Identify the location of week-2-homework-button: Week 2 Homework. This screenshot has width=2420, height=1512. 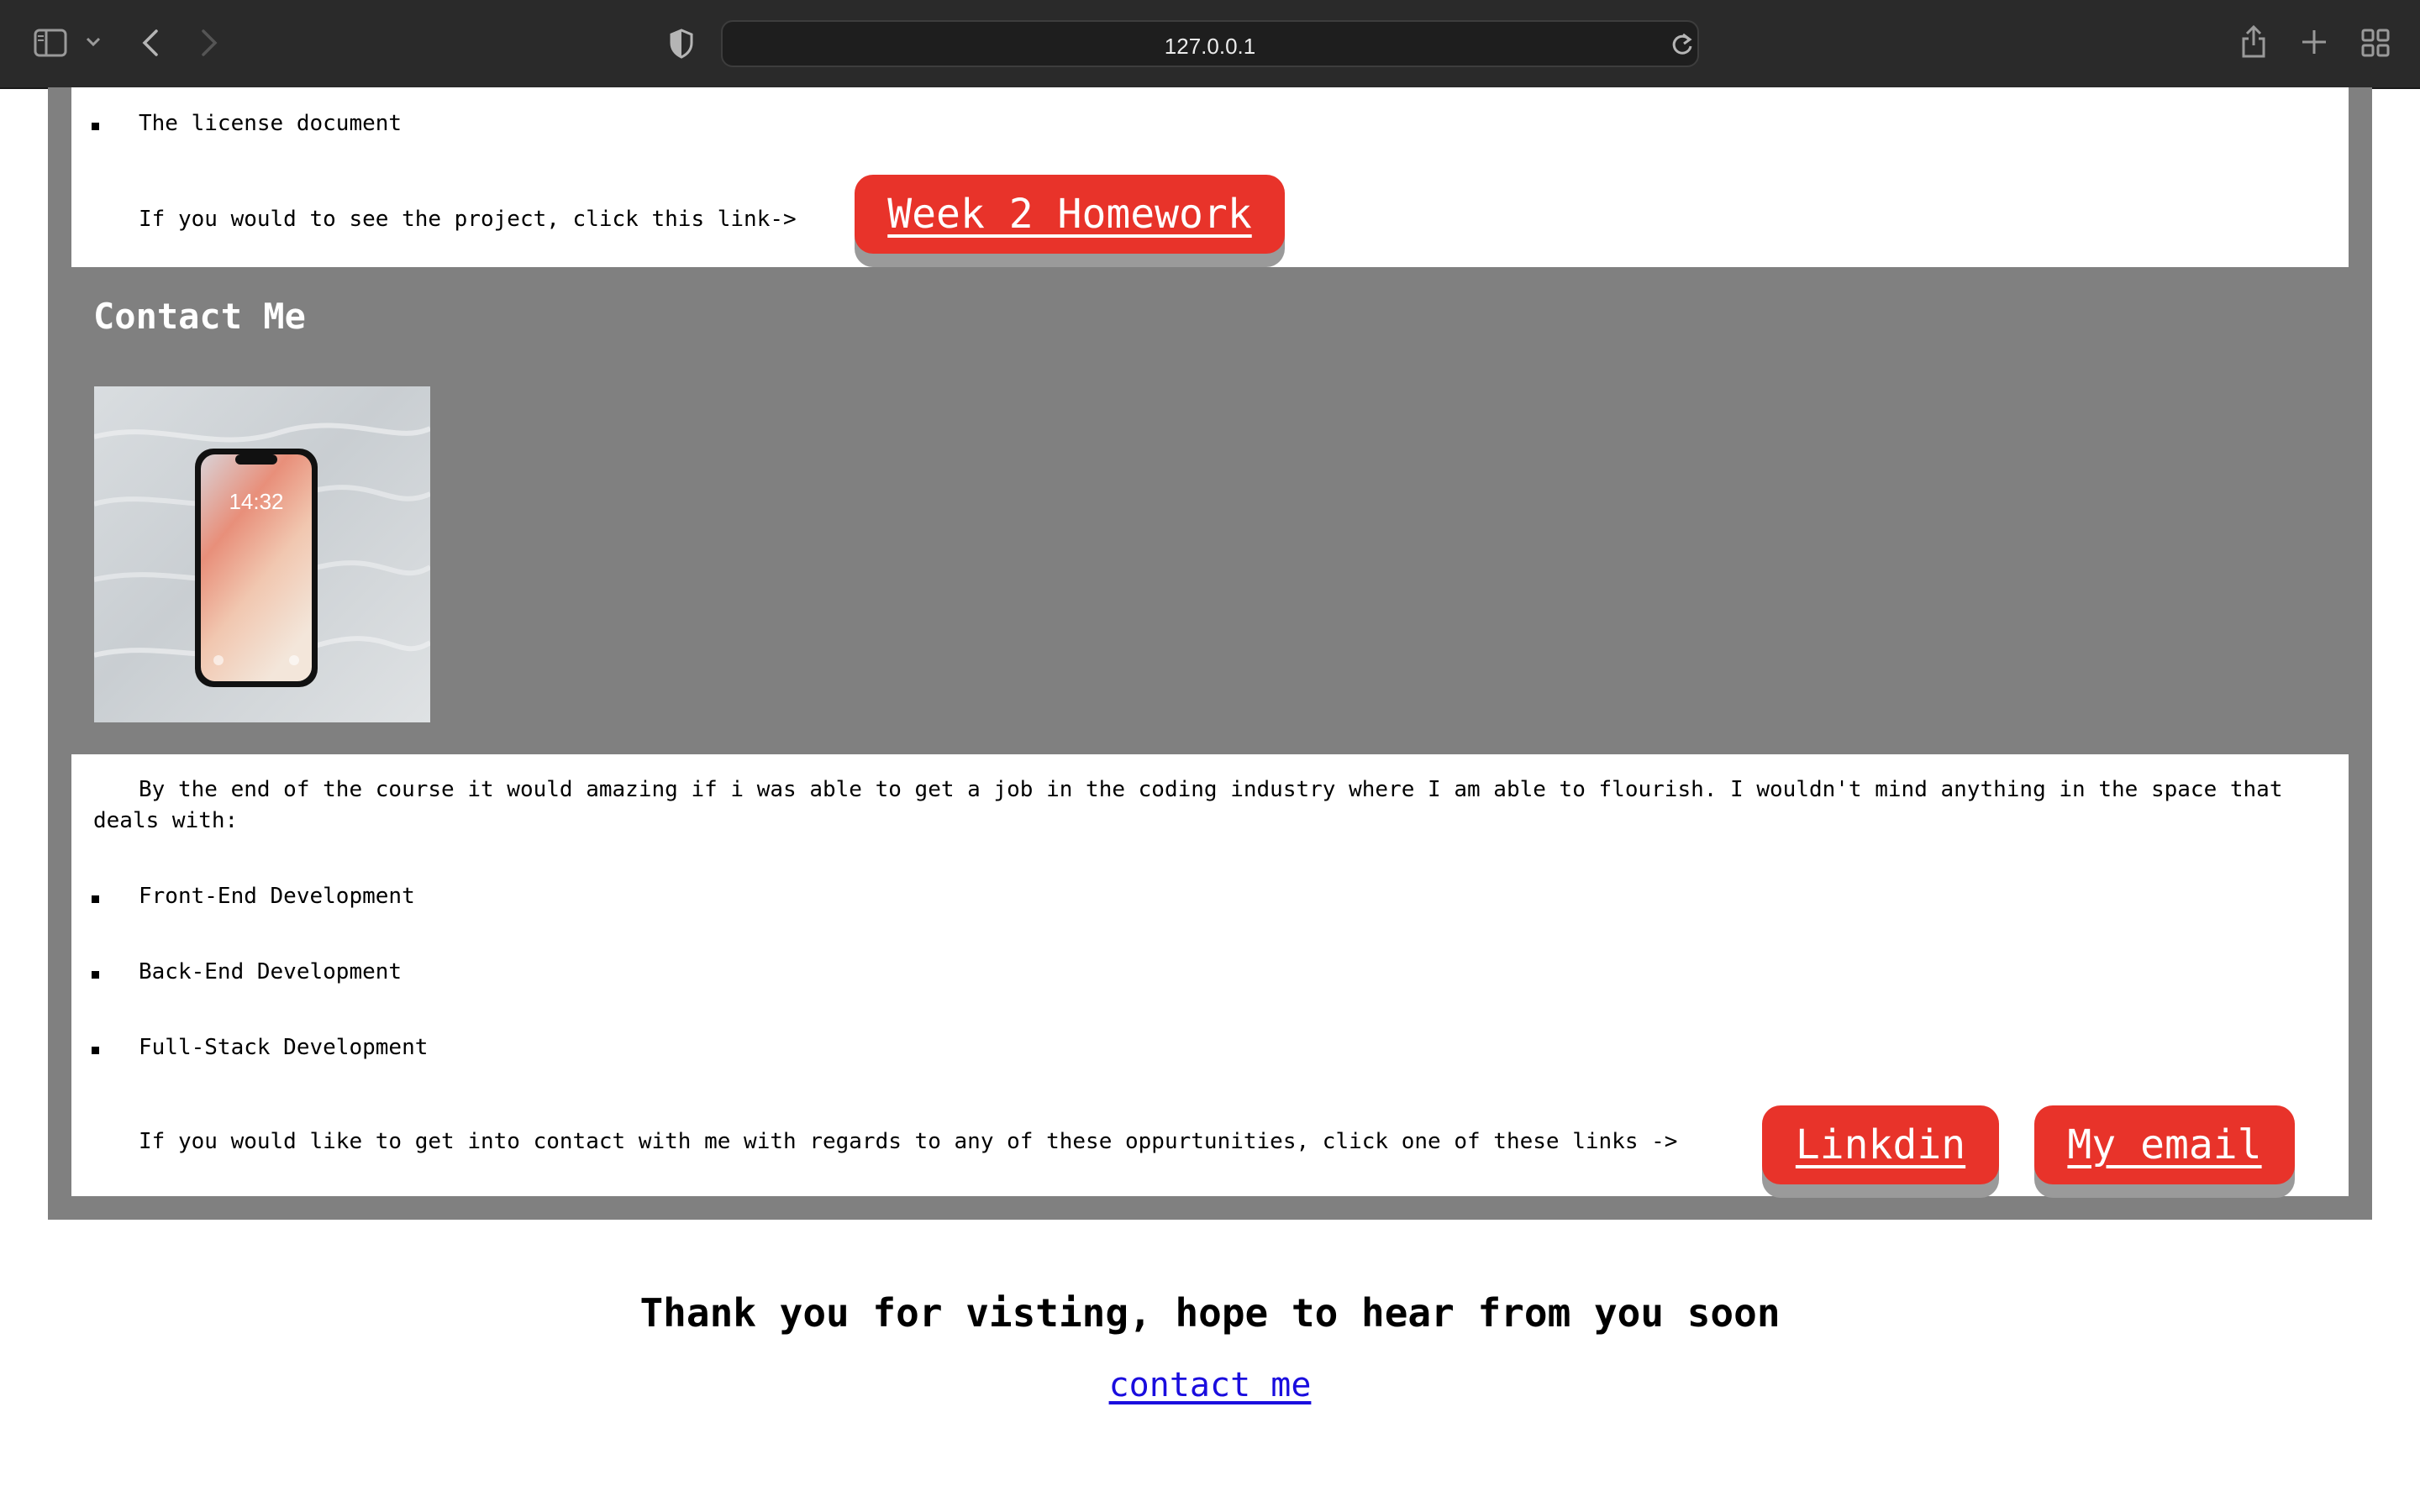
(1070, 214).